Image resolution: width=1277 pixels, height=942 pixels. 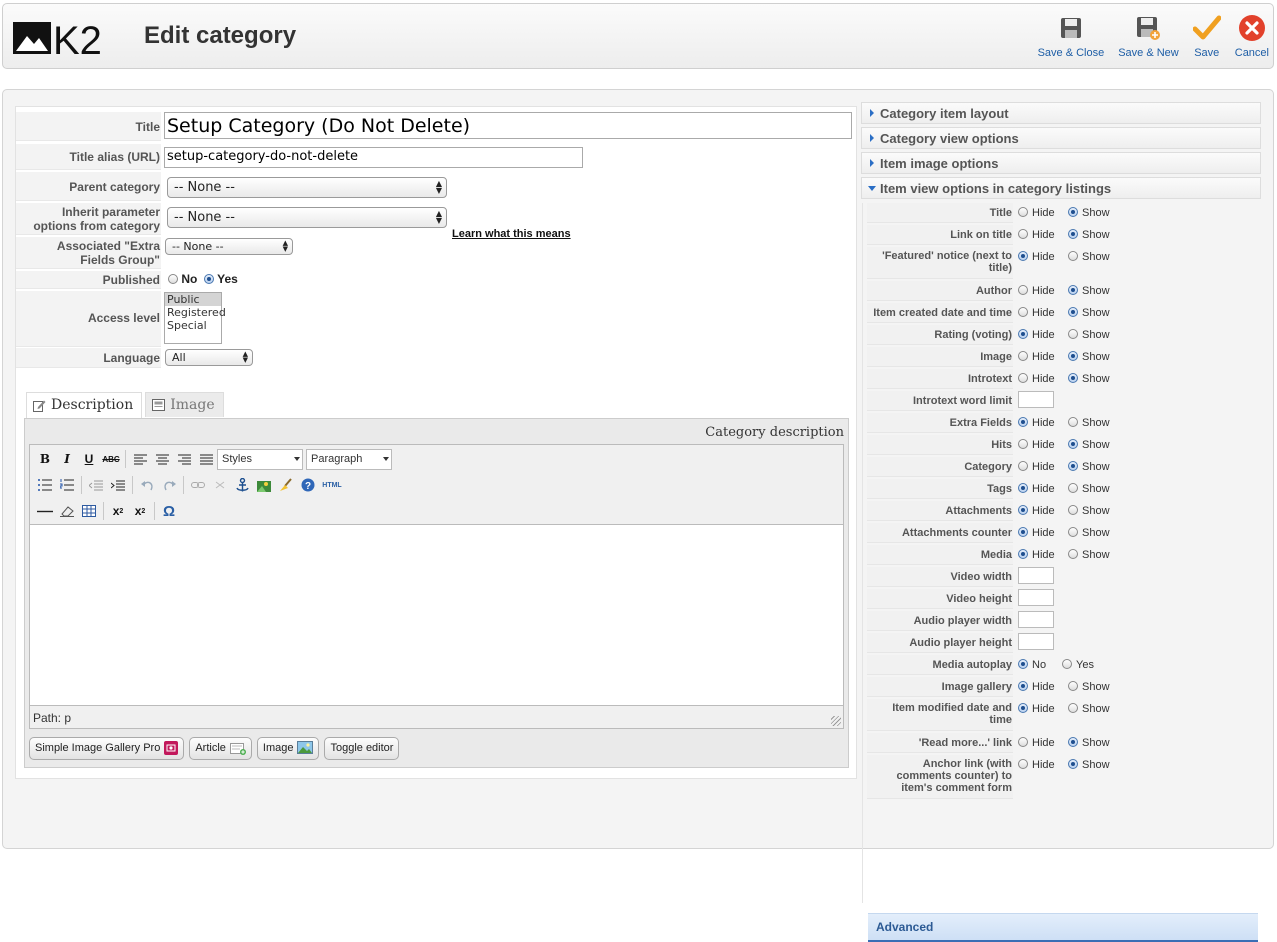 What do you see at coordinates (1061, 188) in the screenshot?
I see `accordion-item-view-options: Item view options in category listings` at bounding box center [1061, 188].